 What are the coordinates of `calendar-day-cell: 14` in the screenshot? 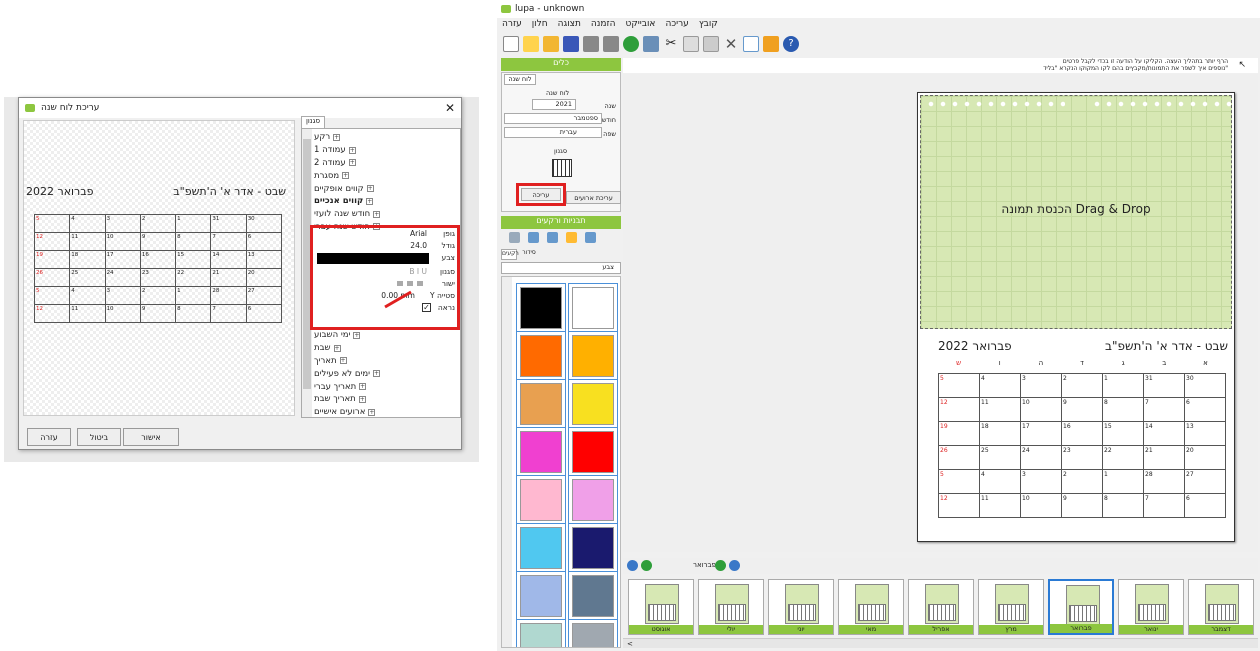 It's located at (1164, 433).